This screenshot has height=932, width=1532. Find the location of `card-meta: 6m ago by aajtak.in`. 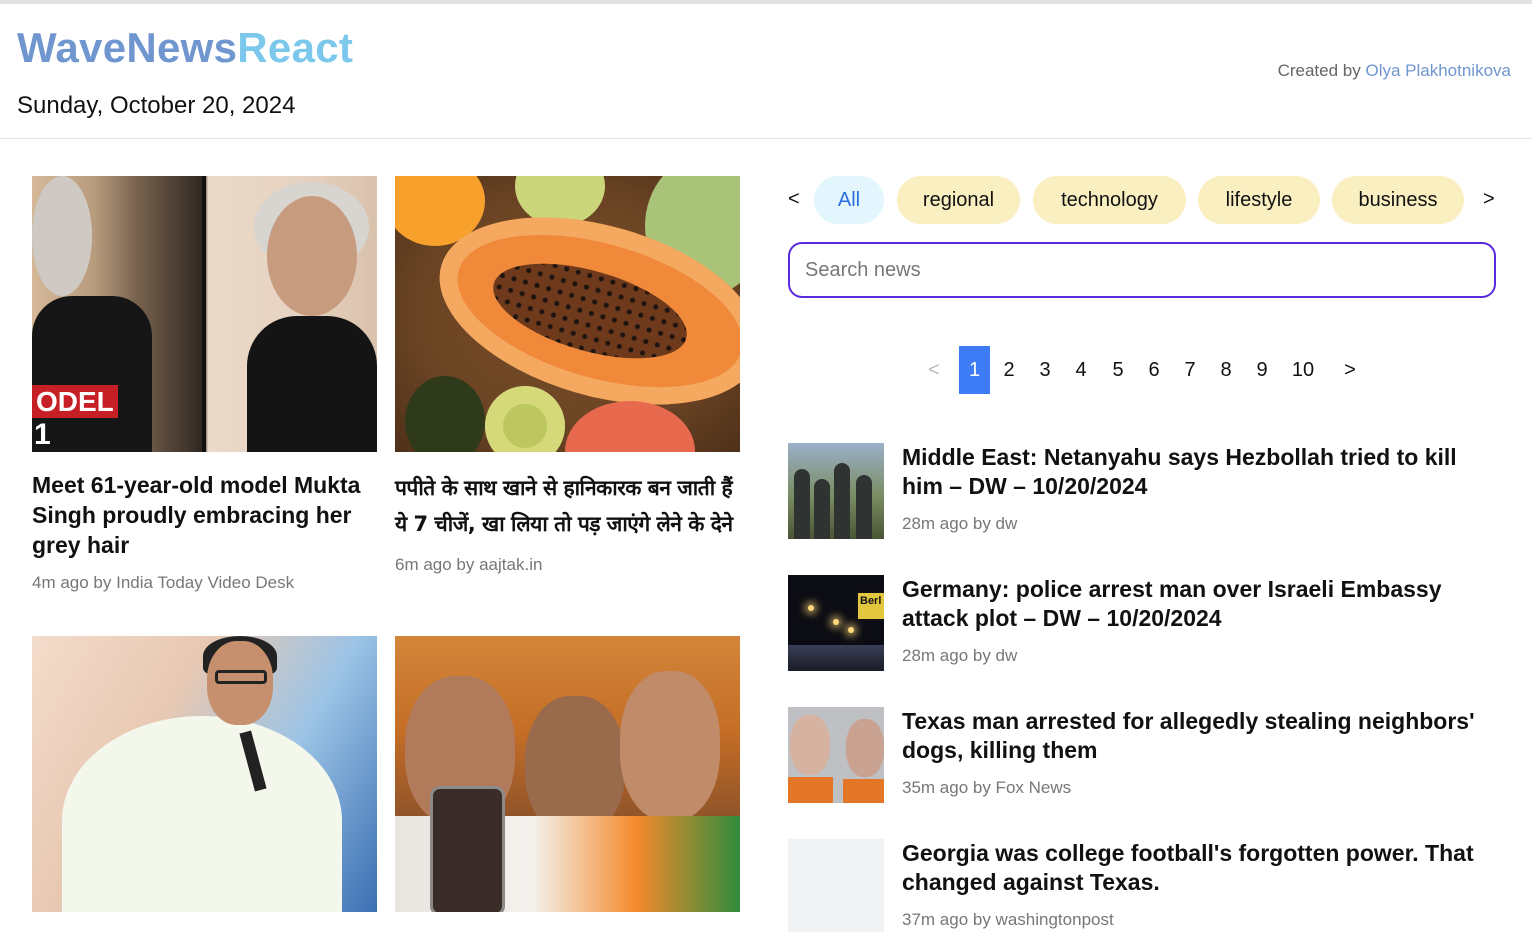

card-meta: 6m ago by aajtak.in is located at coordinates (469, 564).